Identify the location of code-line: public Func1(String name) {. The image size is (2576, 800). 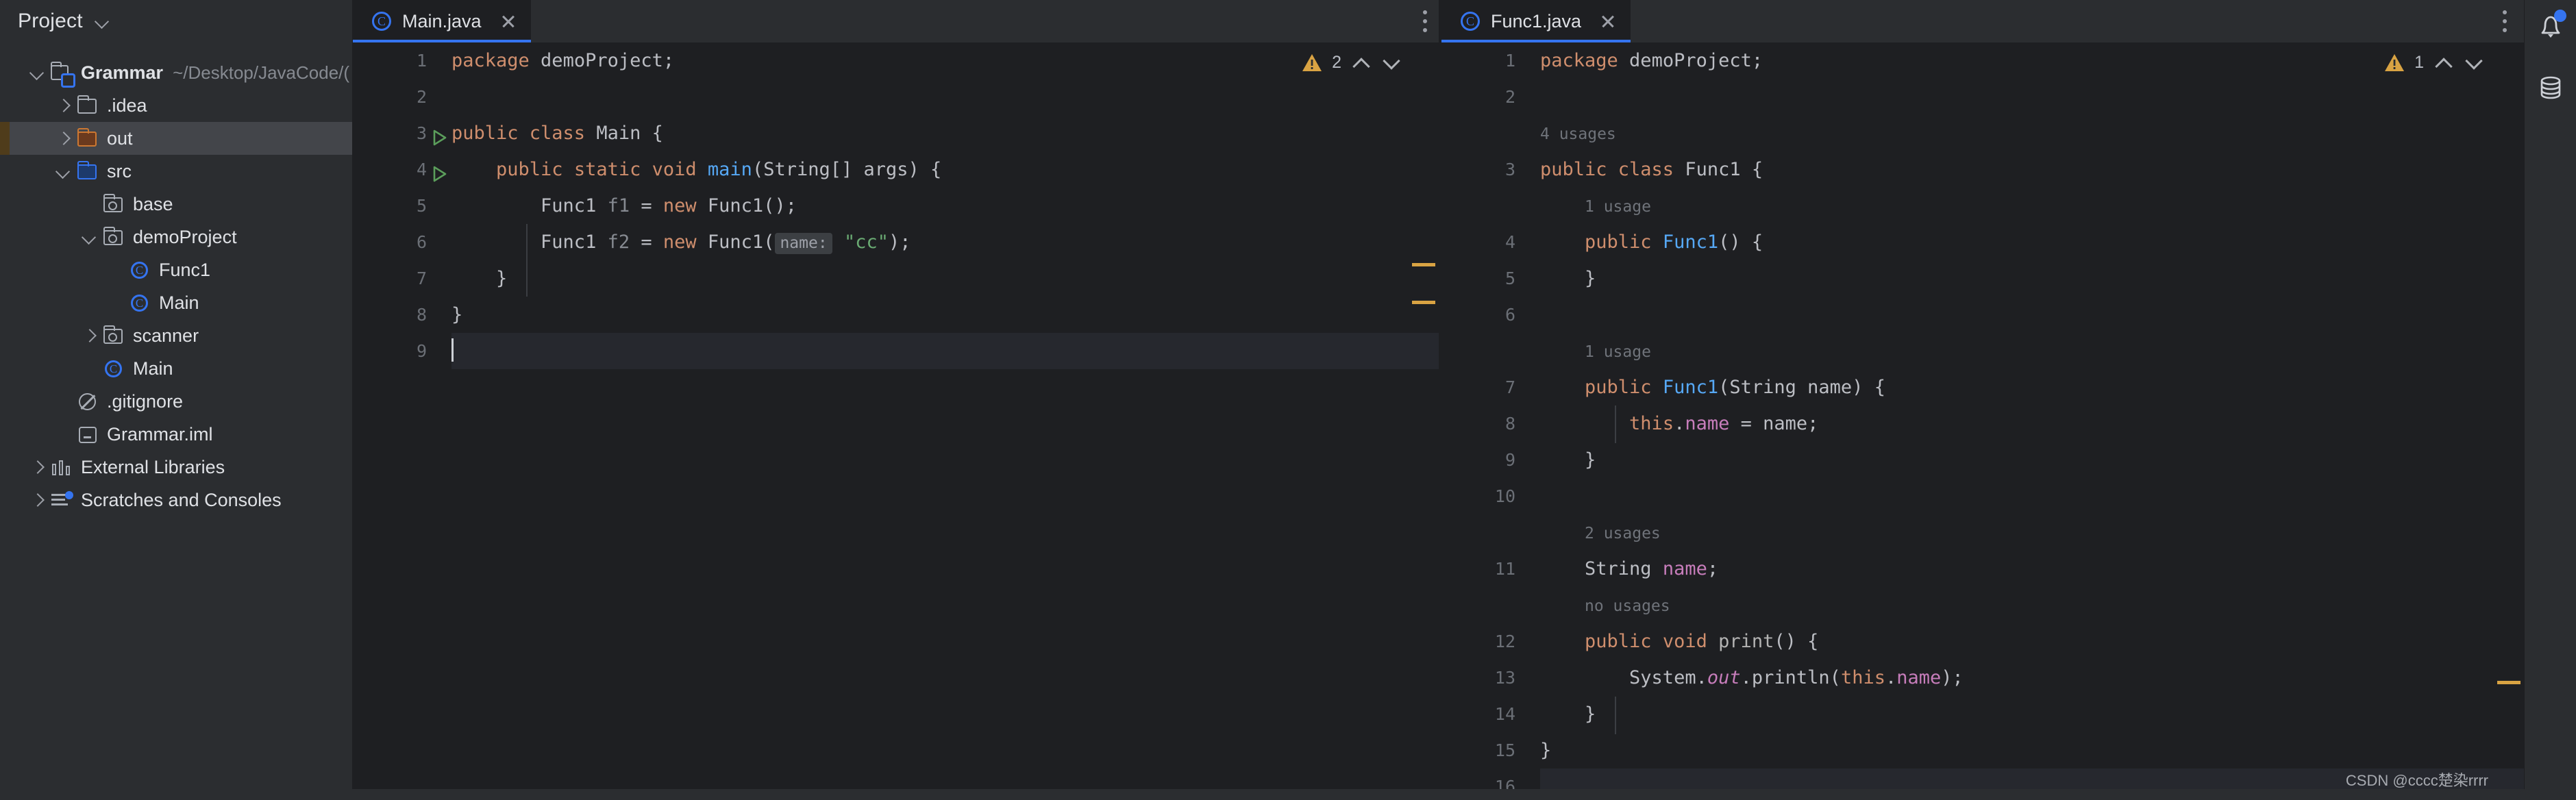
(2032, 387).